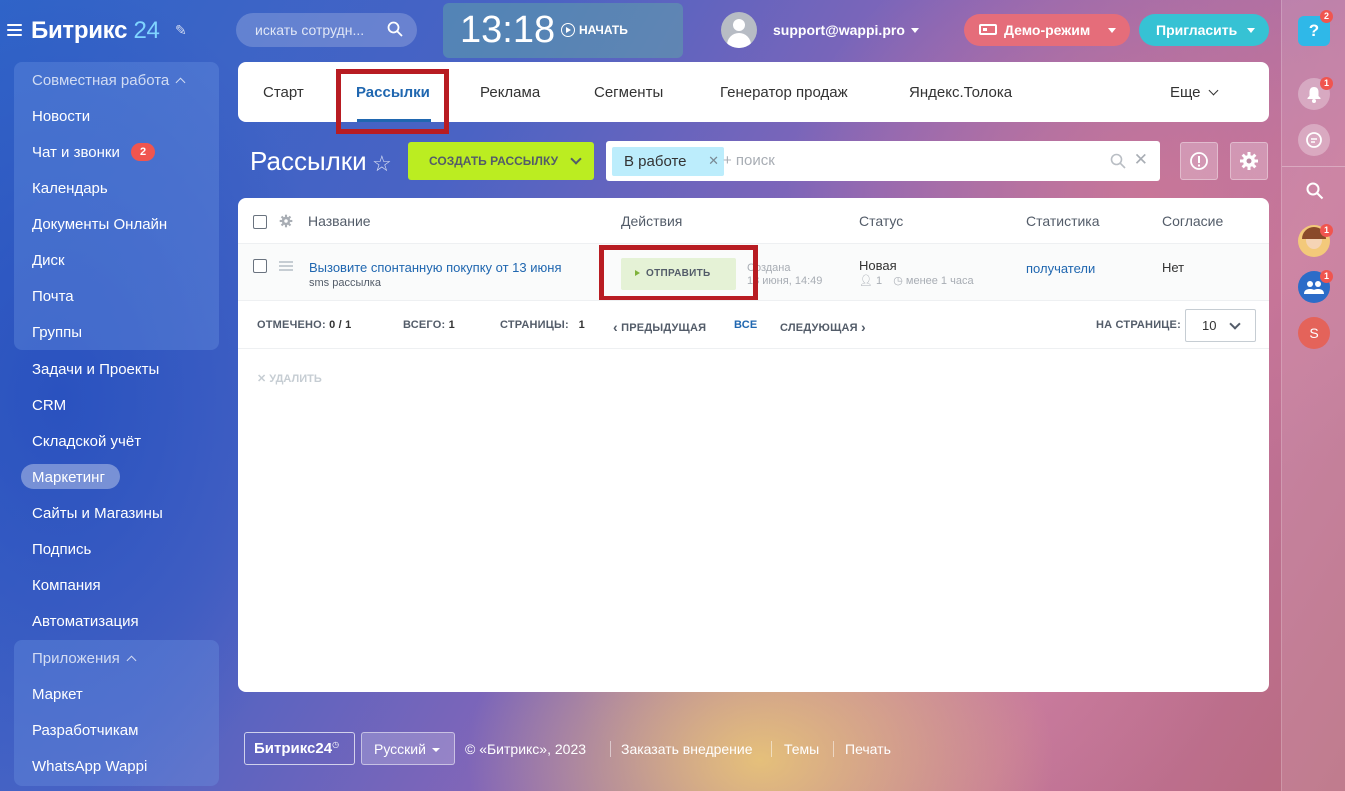 This screenshot has width=1345, height=791. What do you see at coordinates (85, 730) in the screenshot?
I see `sidebar-item-developers: Разработчикам` at bounding box center [85, 730].